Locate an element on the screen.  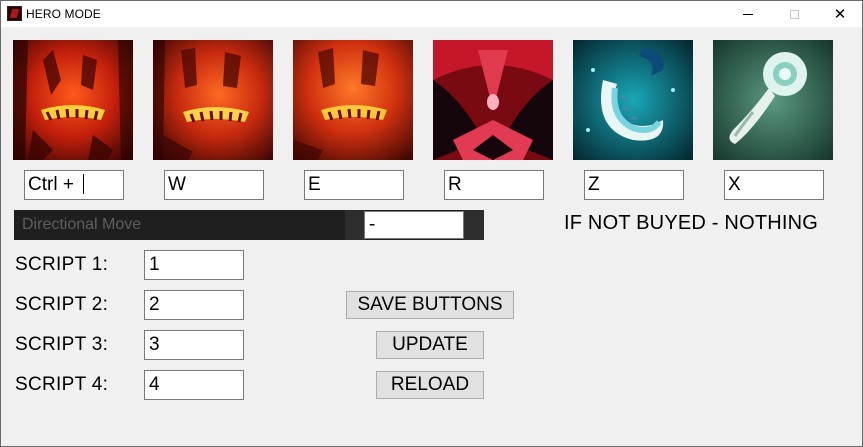
hotkey-value: X is located at coordinates (734, 184).